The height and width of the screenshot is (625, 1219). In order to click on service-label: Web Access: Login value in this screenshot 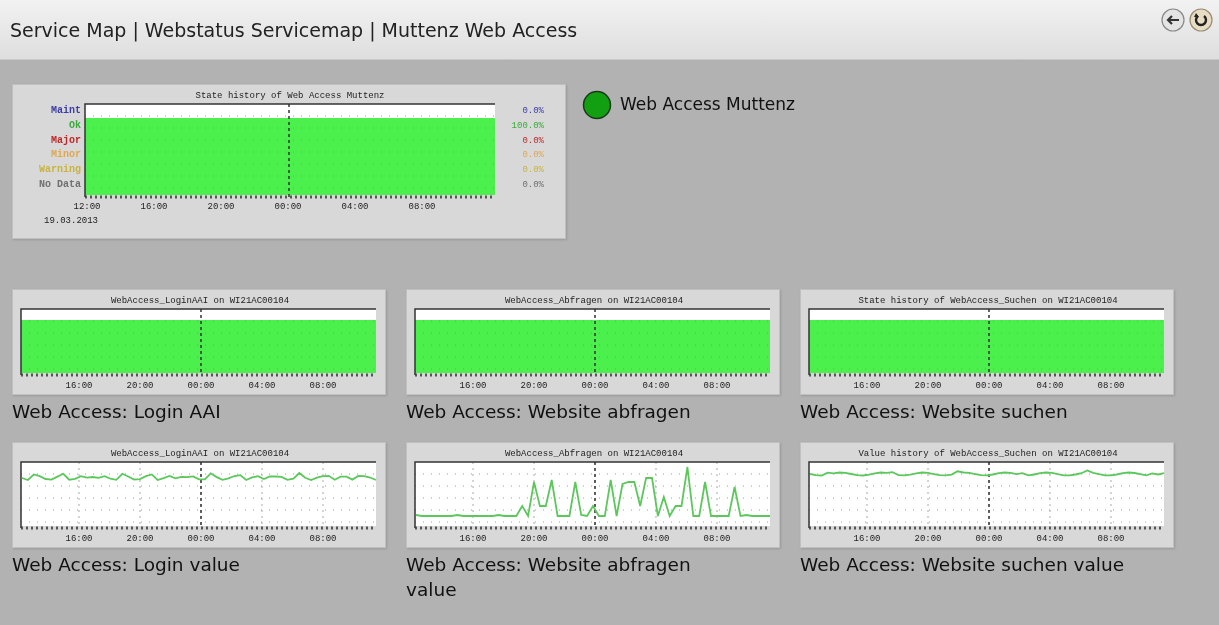, I will do `click(126, 565)`.